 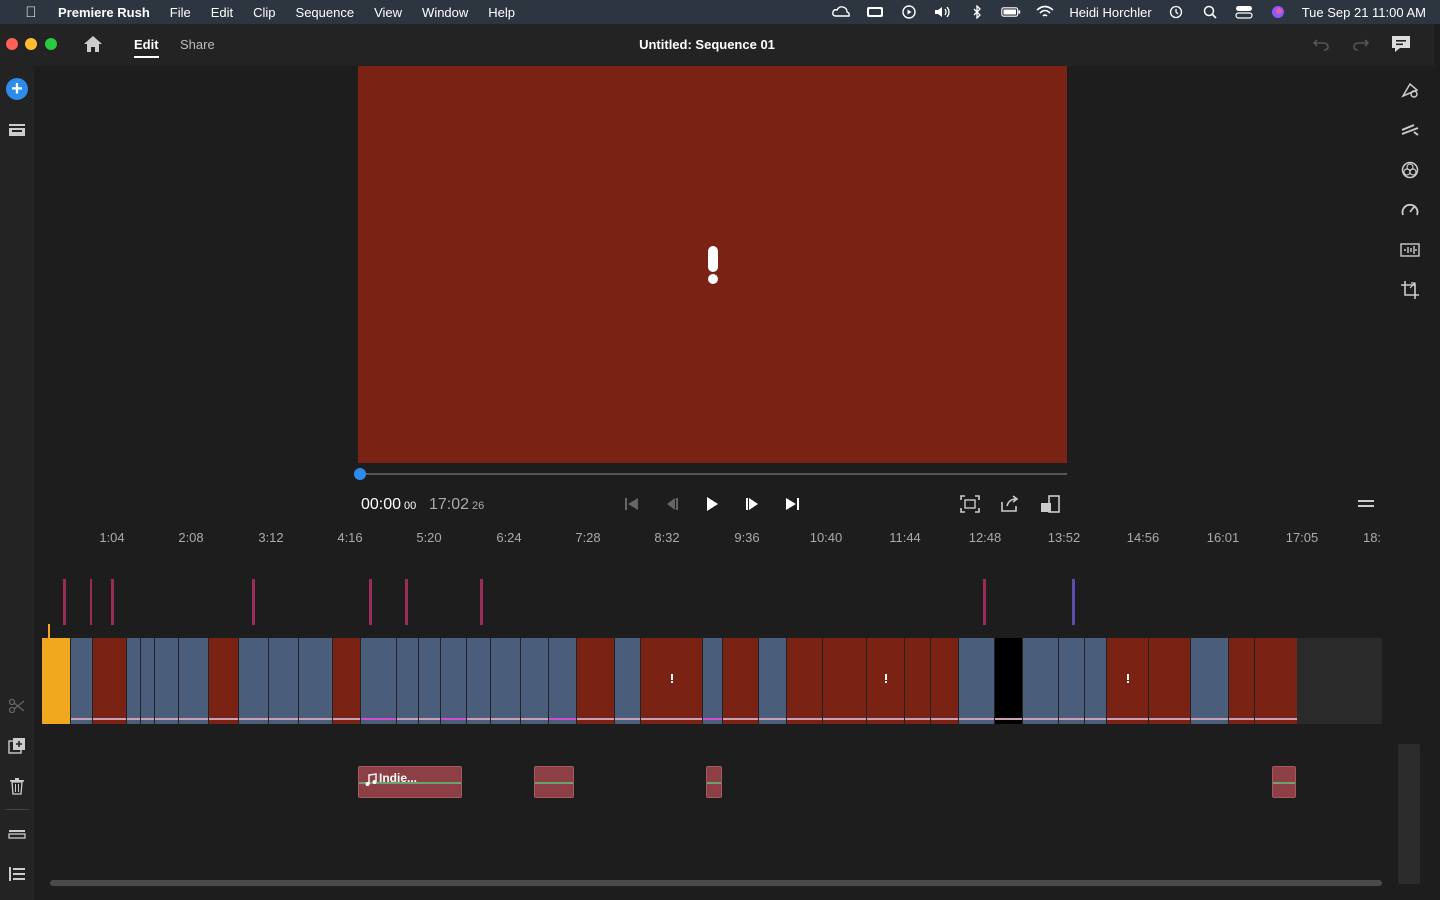 What do you see at coordinates (1045, 12) in the screenshot?
I see `wifi-icon` at bounding box center [1045, 12].